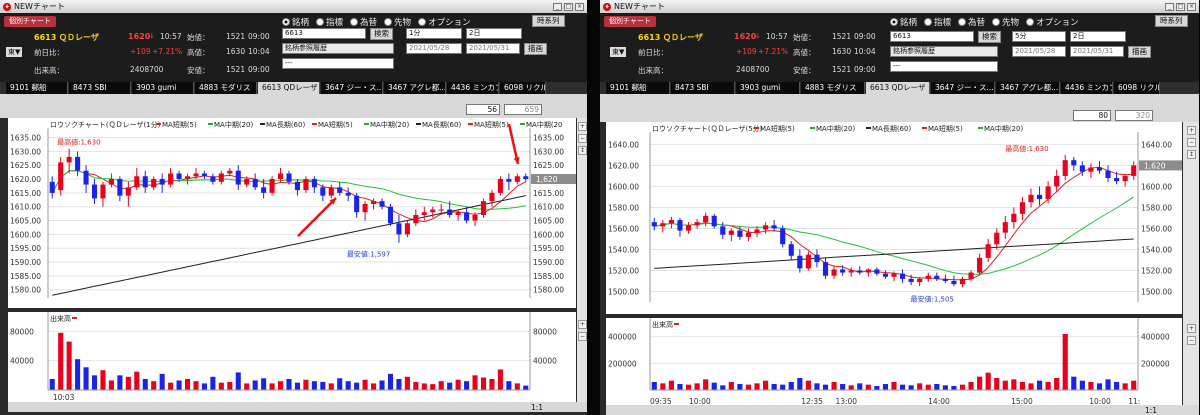 This screenshot has height=415, width=1200. What do you see at coordinates (259, 36) in the screenshot?
I see `open-time: 09:00` at bounding box center [259, 36].